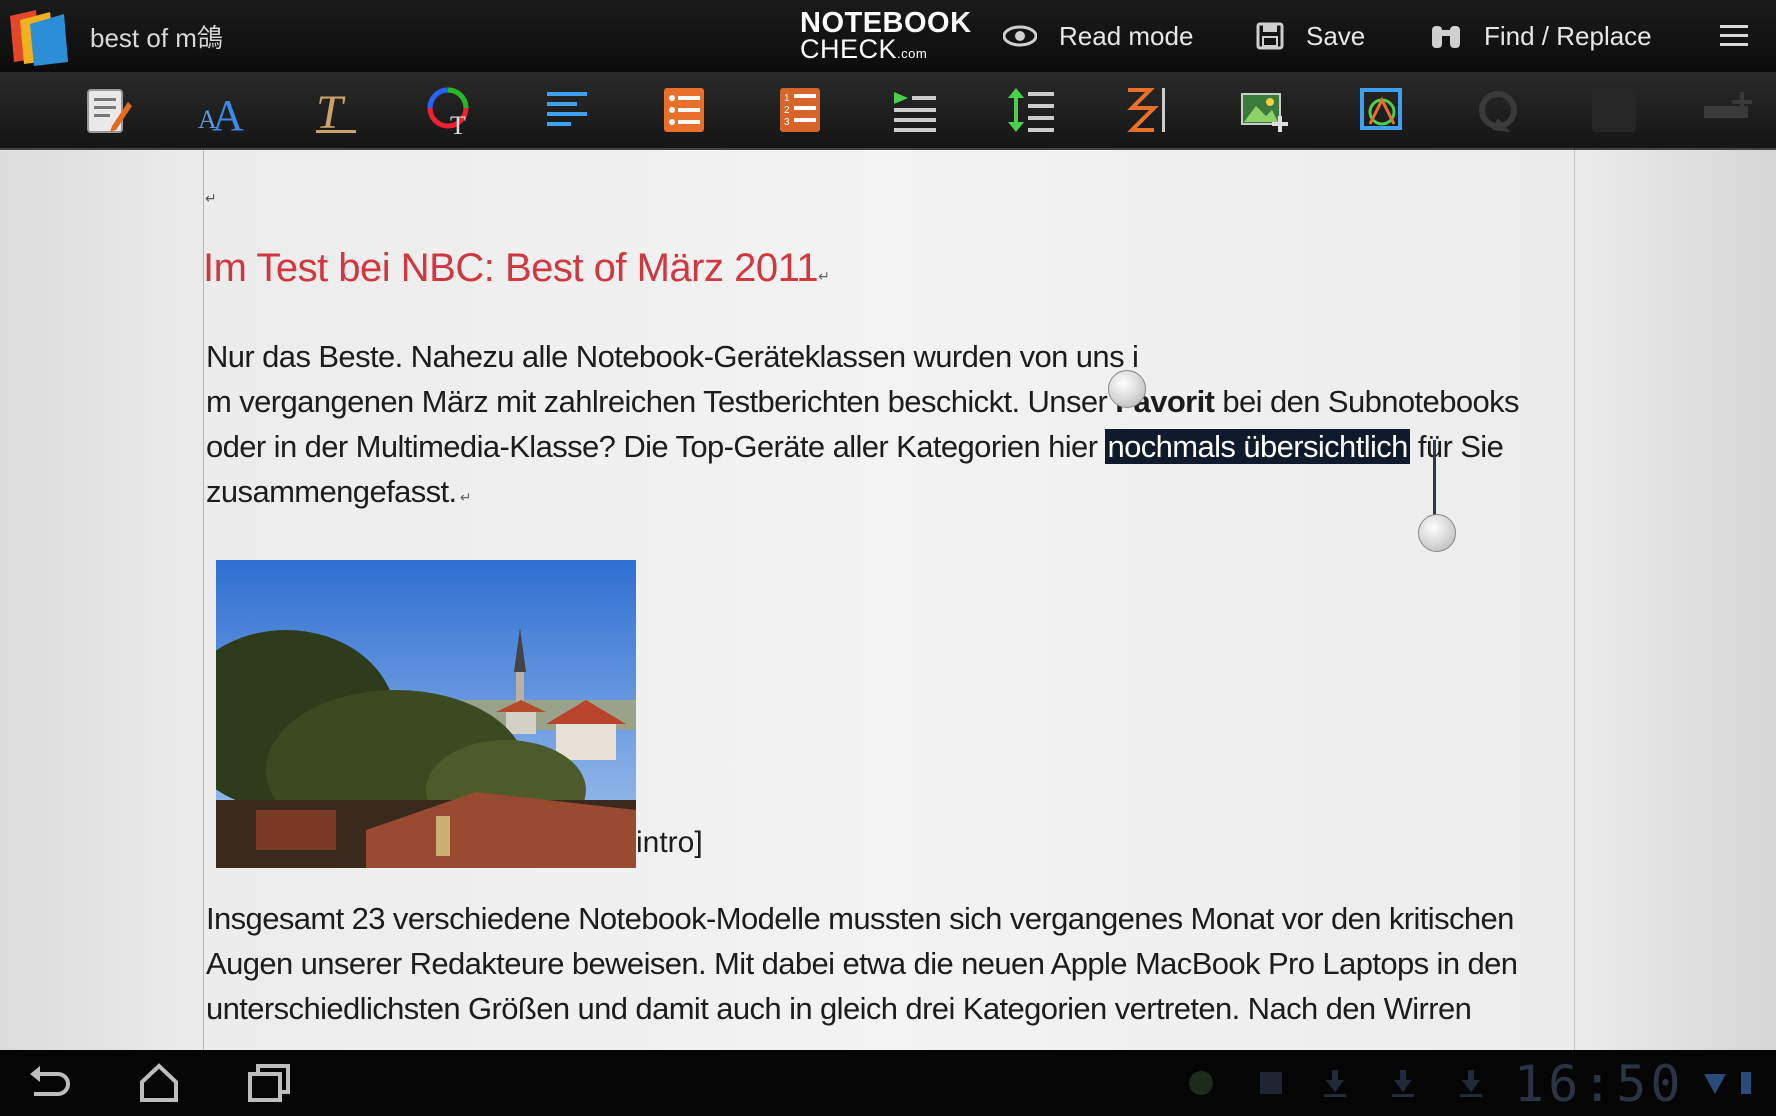  What do you see at coordinates (1148, 110) in the screenshot?
I see `page-break-icon` at bounding box center [1148, 110].